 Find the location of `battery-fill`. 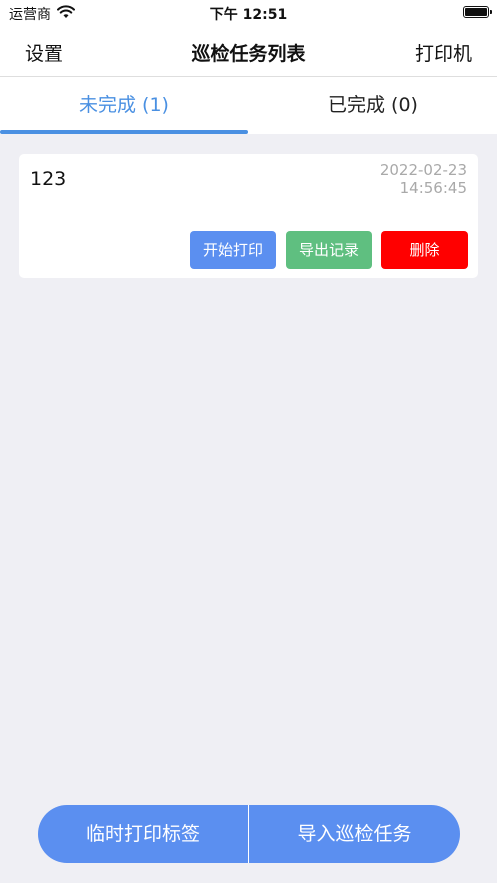

battery-fill is located at coordinates (476, 12).